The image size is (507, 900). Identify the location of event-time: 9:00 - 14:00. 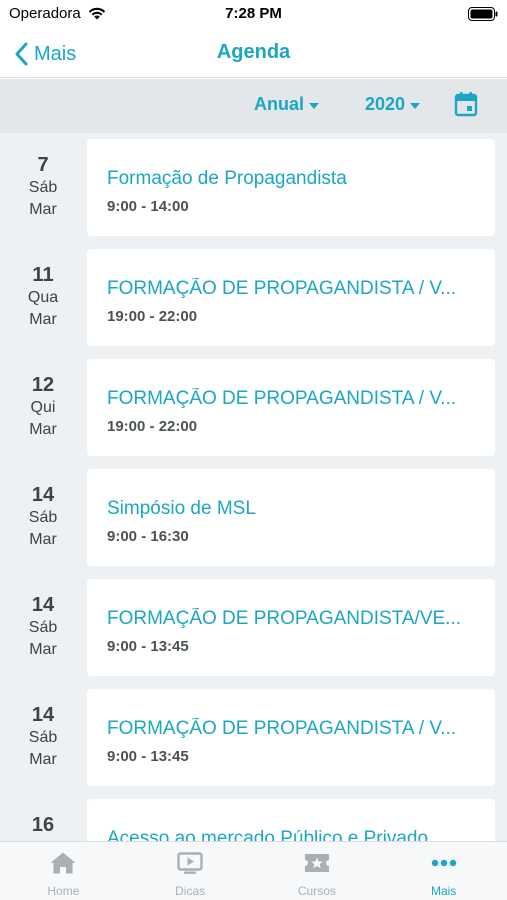
(148, 206).